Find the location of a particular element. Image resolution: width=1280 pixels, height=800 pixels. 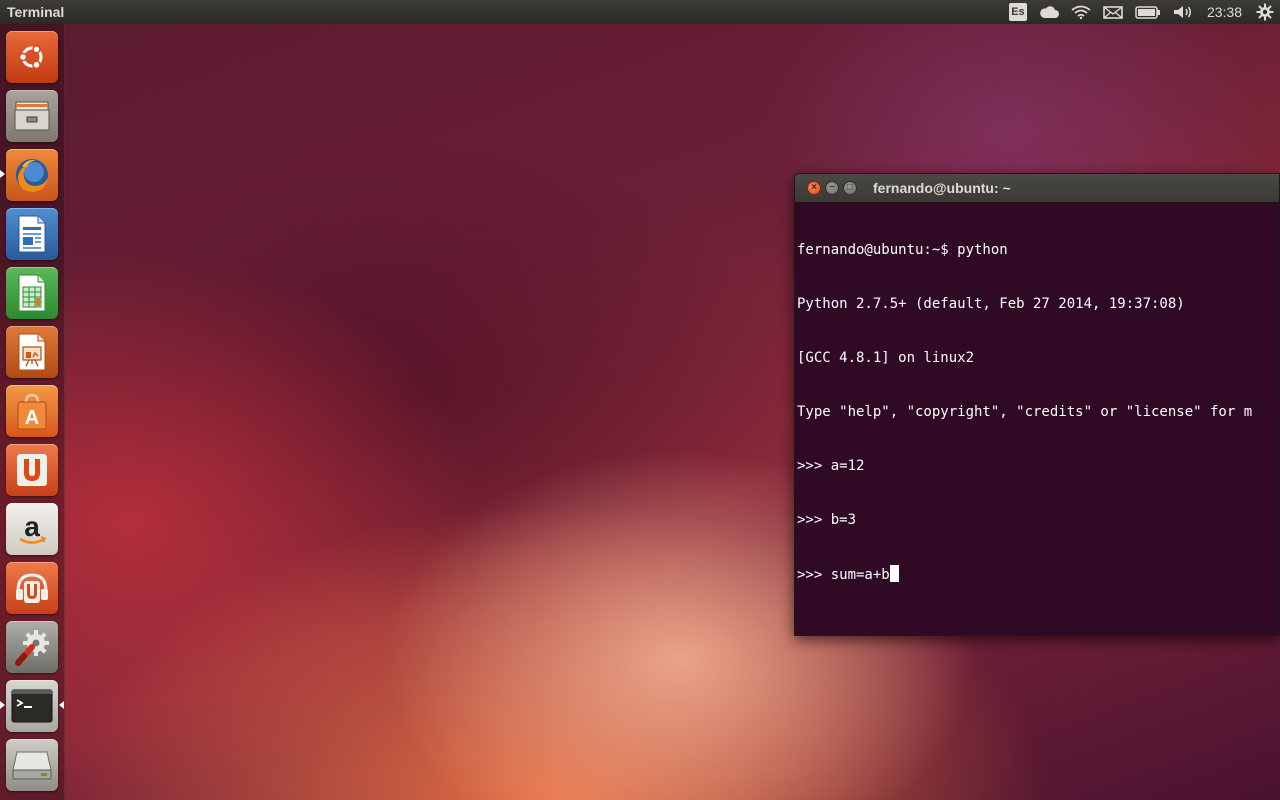

window-title: fernando@ubuntu: ~ is located at coordinates (942, 188).